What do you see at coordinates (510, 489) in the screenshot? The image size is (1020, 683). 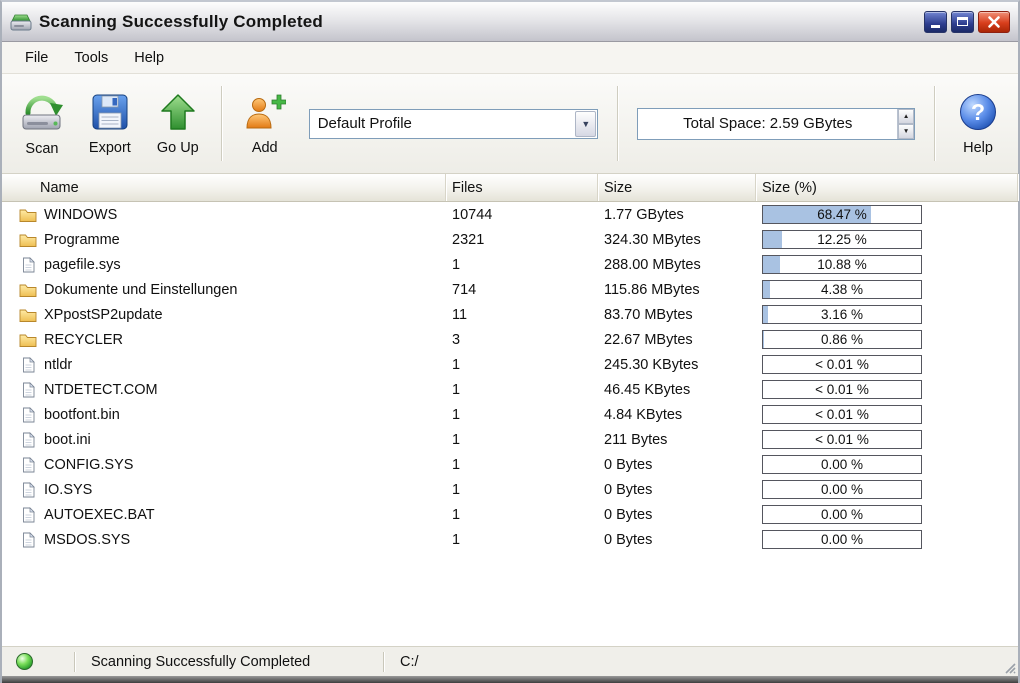 I see `table-row: IO.SYS 1 0 Bytes 0.00 %` at bounding box center [510, 489].